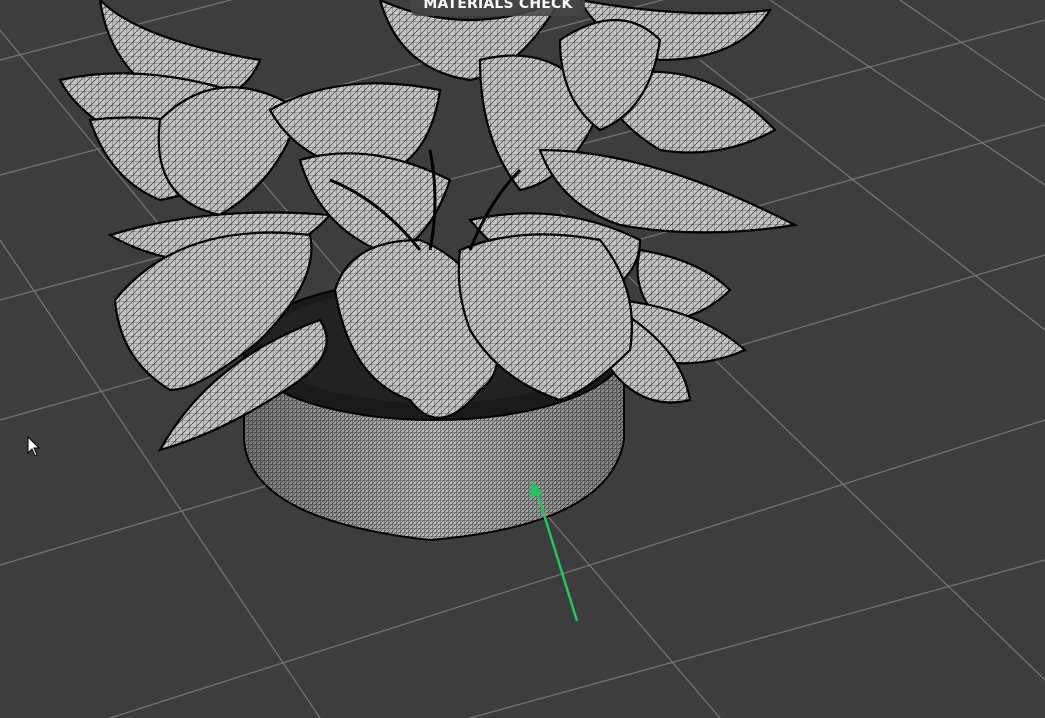 The image size is (1045, 718). What do you see at coordinates (34, 446) in the screenshot?
I see `mouse-pointer-icon` at bounding box center [34, 446].